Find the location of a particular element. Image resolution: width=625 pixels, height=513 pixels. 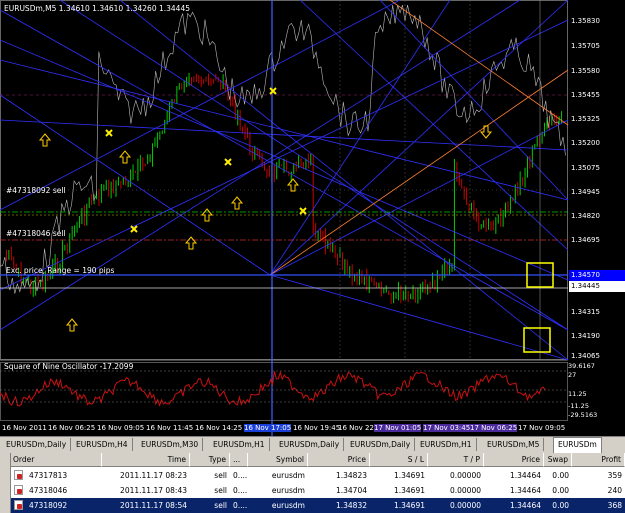

osc-tick: 27 is located at coordinates (572, 375).